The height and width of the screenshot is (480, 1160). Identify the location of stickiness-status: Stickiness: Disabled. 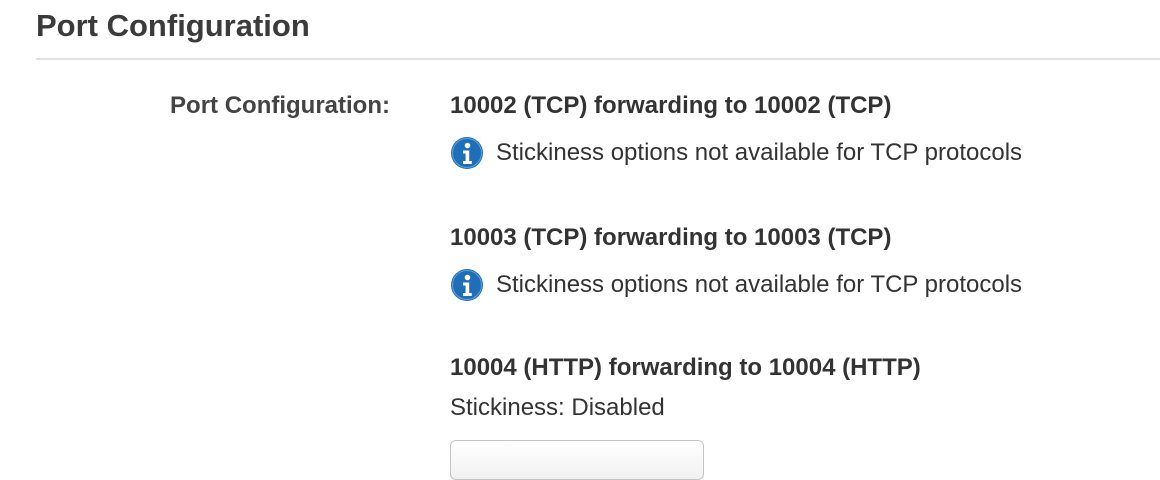
(557, 407).